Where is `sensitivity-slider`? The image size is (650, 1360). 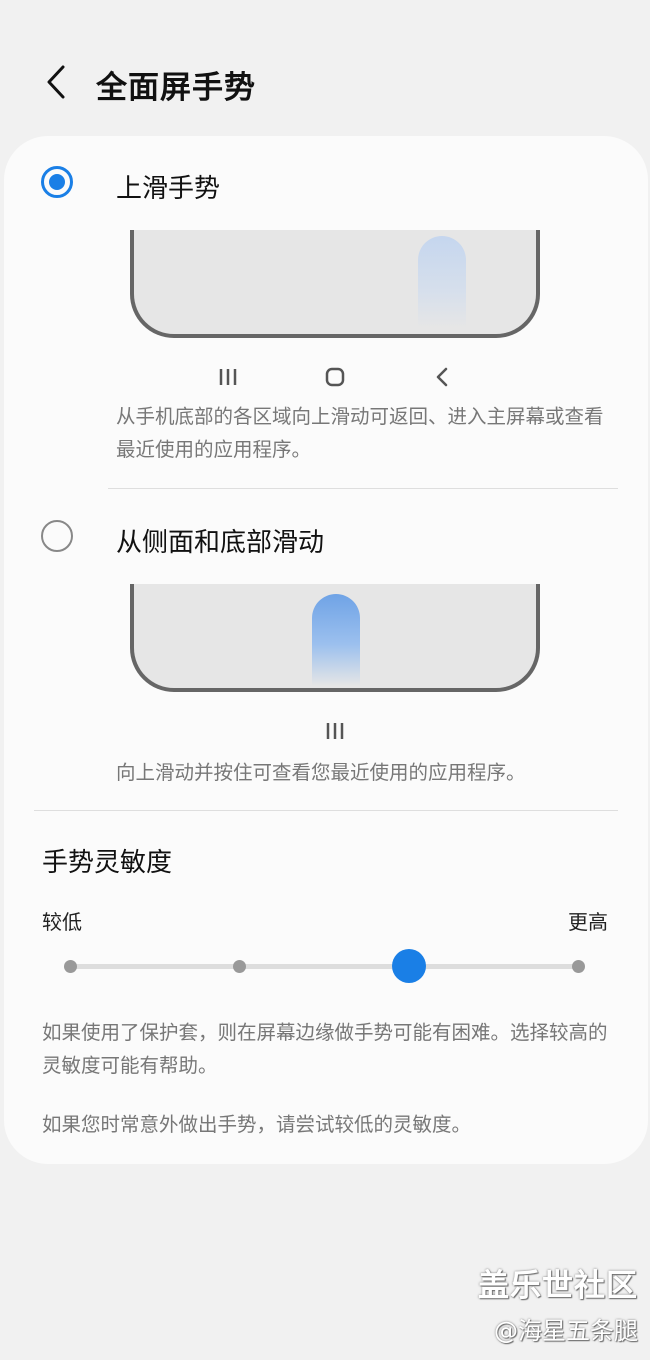
sensitivity-slider is located at coordinates (324, 966).